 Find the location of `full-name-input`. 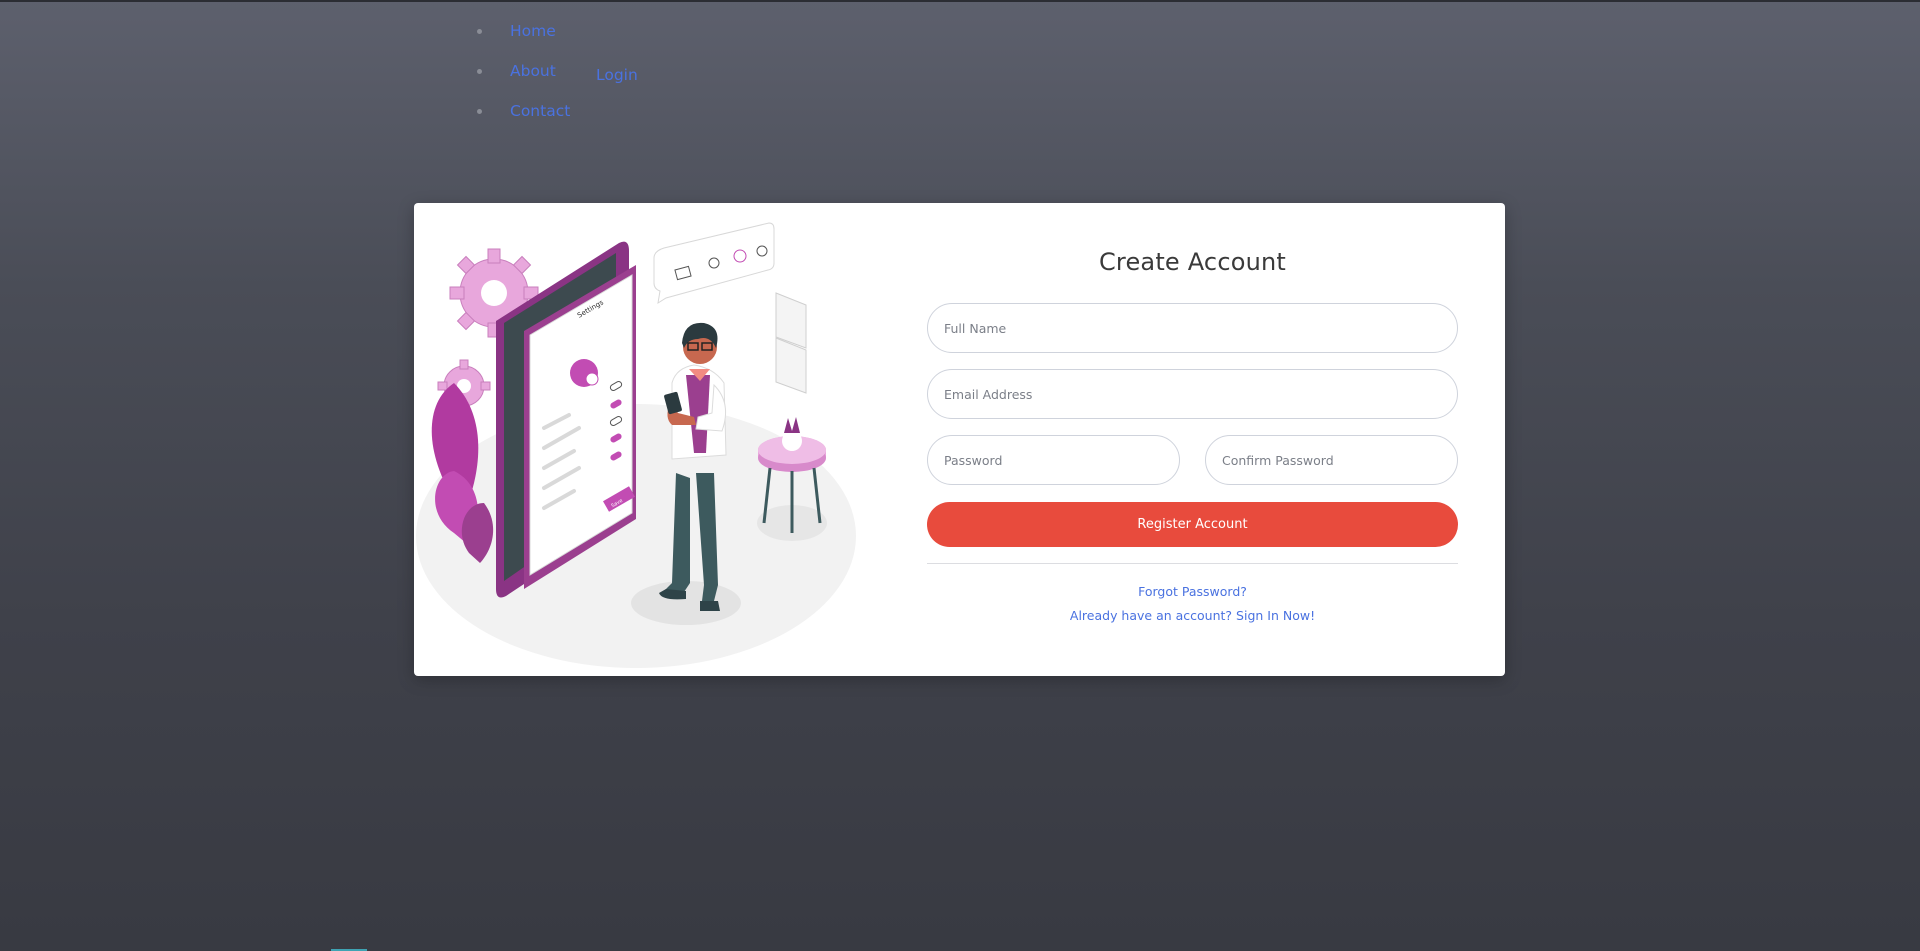

full-name-input is located at coordinates (1192, 328).